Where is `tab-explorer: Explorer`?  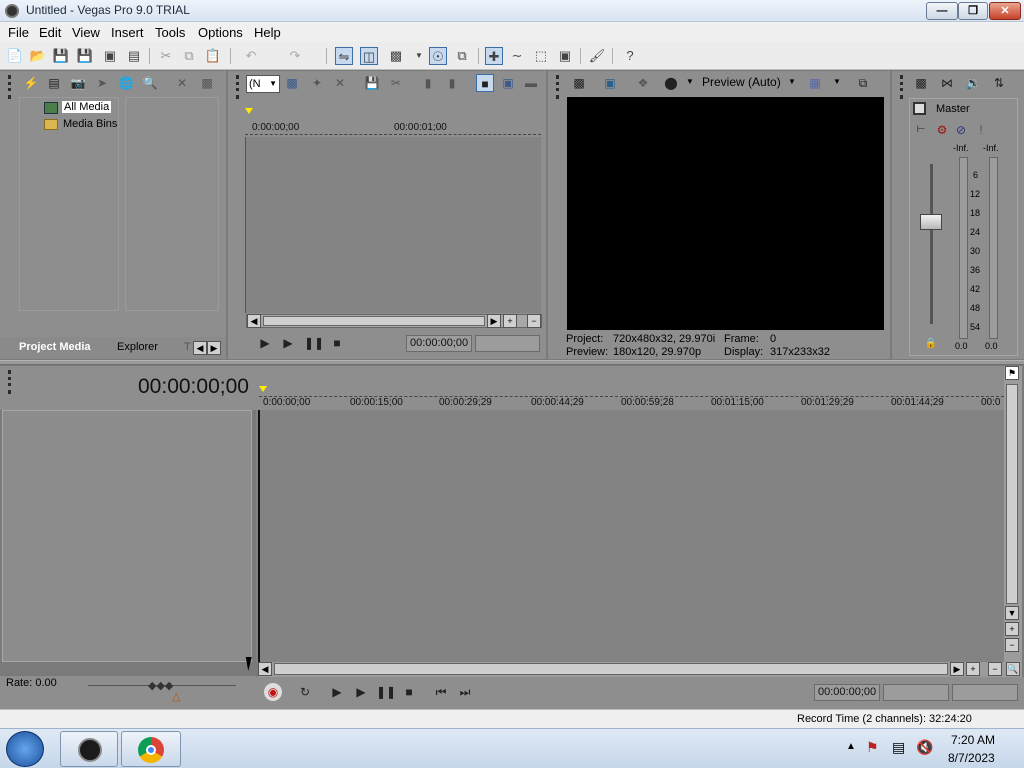 tab-explorer: Explorer is located at coordinates (137, 347).